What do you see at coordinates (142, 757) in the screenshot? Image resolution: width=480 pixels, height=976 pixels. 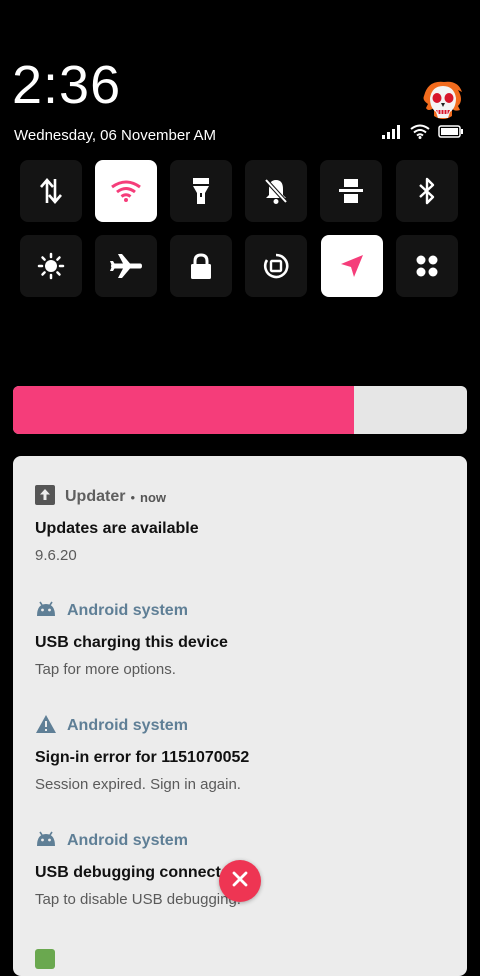 I see `notification-title: Sign-in error for 1151070052` at bounding box center [142, 757].